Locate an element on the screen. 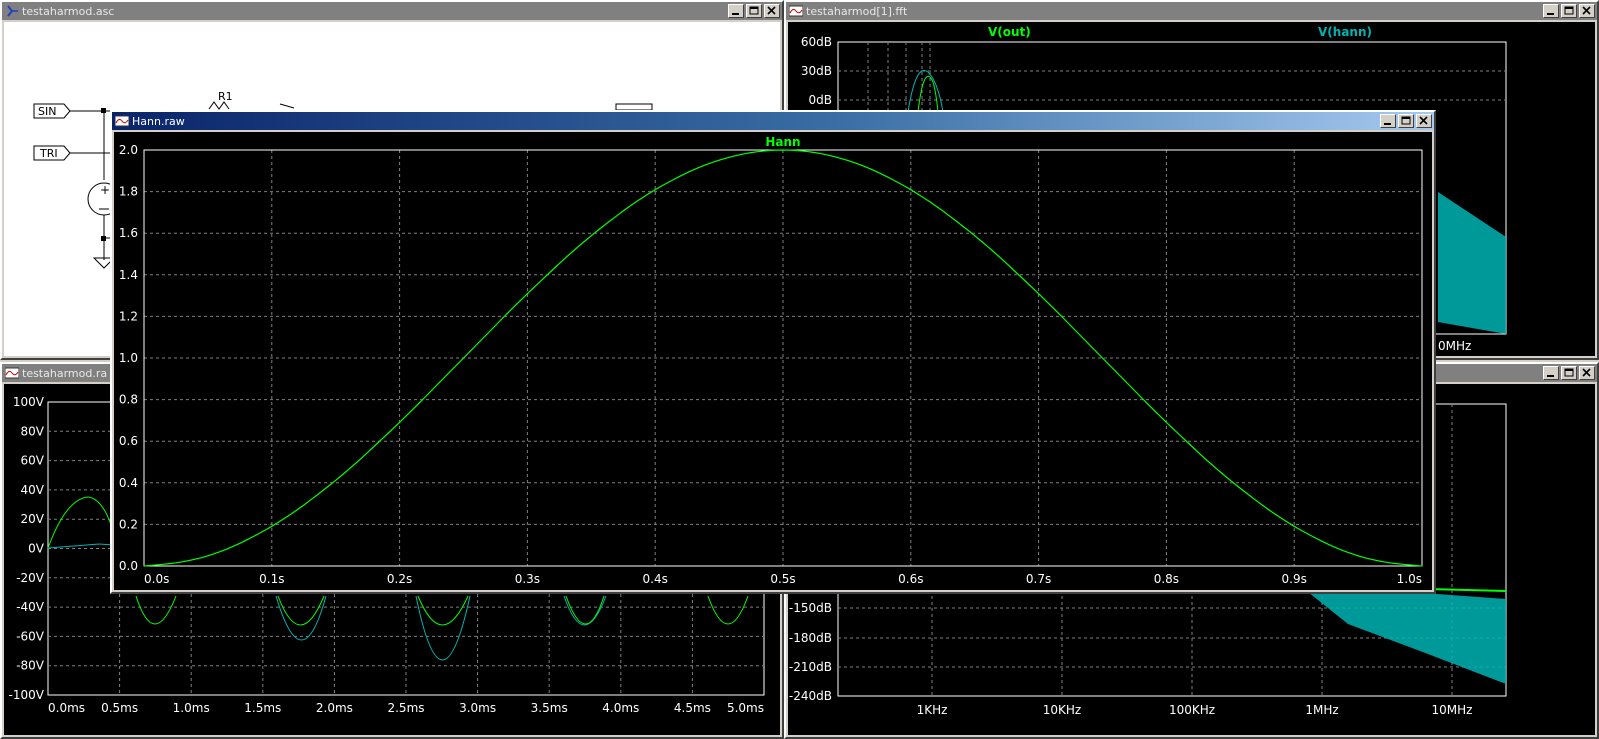 Image resolution: width=1599 pixels, height=739 pixels. hann-y-tick-label: 1.0 is located at coordinates (128, 358).